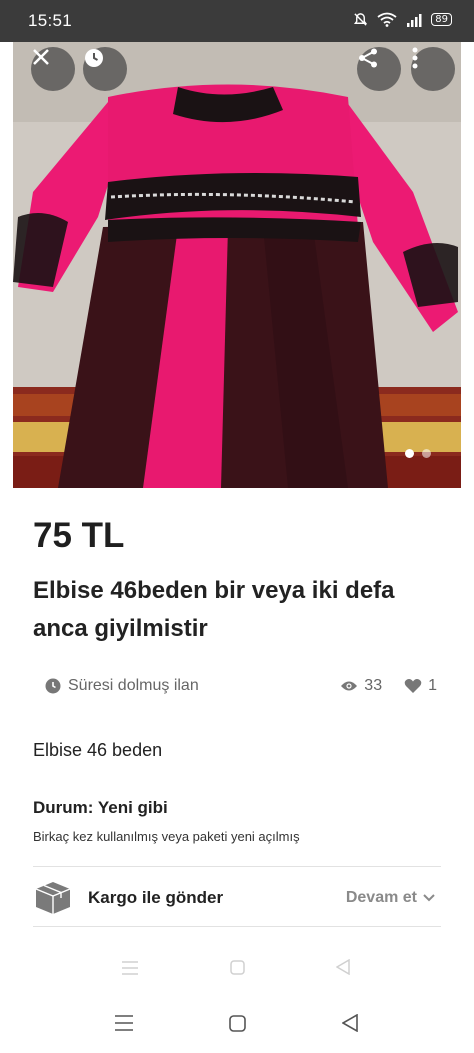 Image resolution: width=474 pixels, height=1053 pixels. Describe the element at coordinates (361, 686) in the screenshot. I see `view-count: 33` at that location.